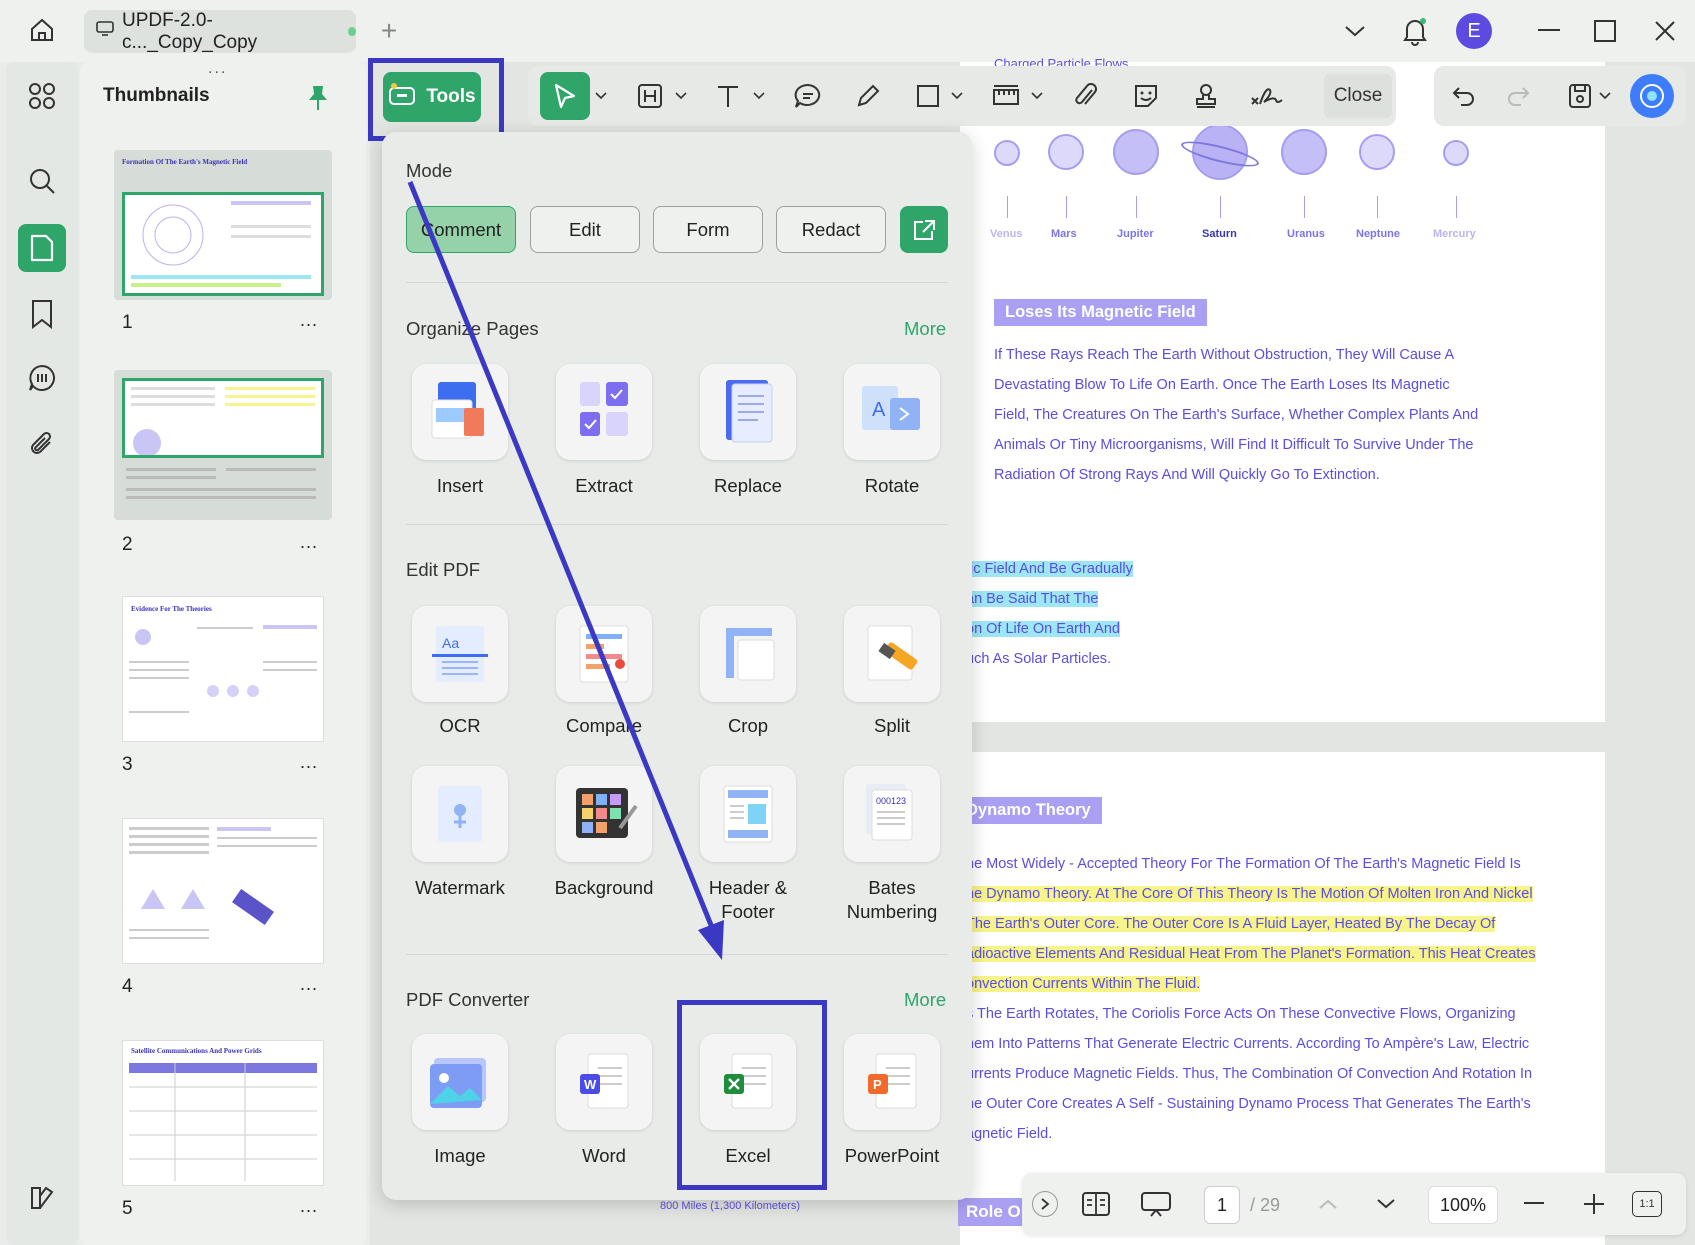 The width and height of the screenshot is (1695, 1245). What do you see at coordinates (748, 814) in the screenshot?
I see `header-footer-icon` at bounding box center [748, 814].